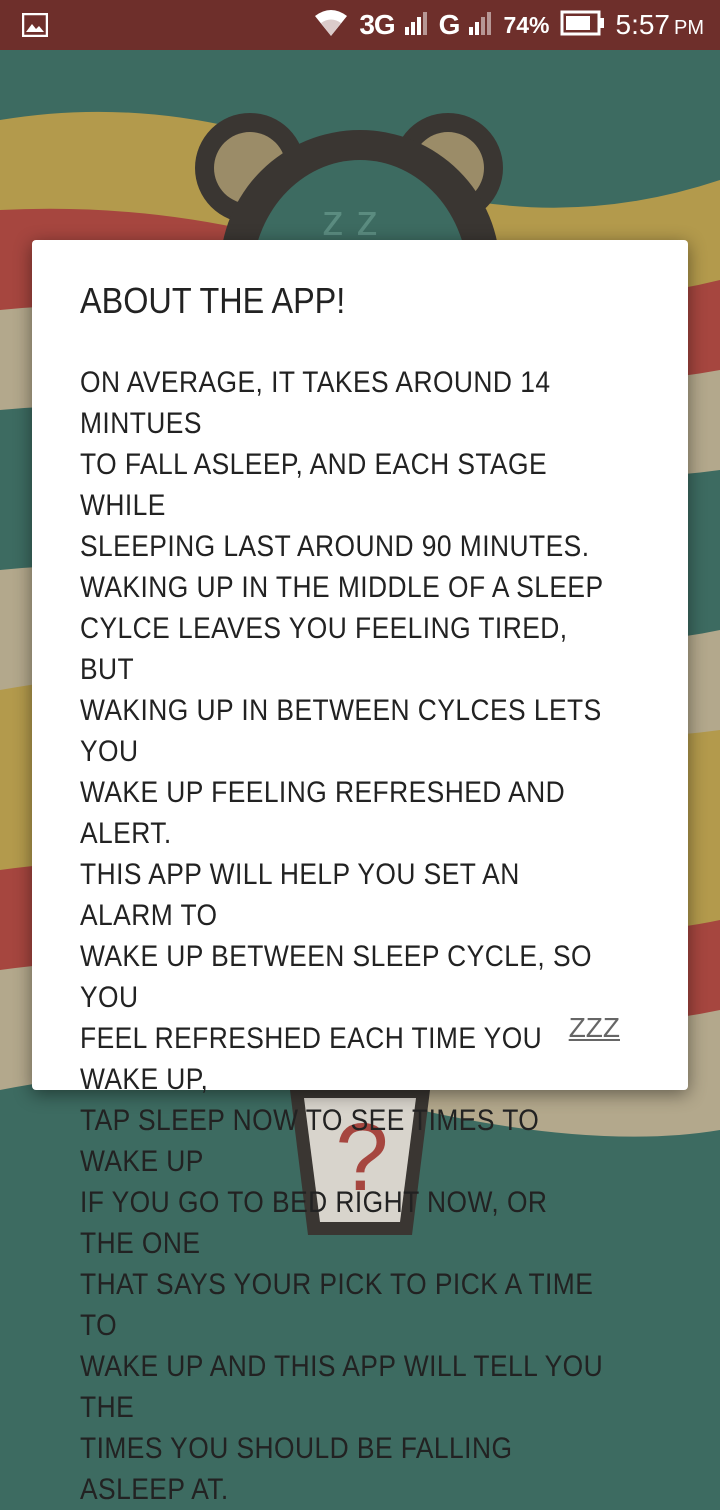  What do you see at coordinates (296, 1469) in the screenshot?
I see `body-line: TIMES YOU SHOULD BE FALLING ASLEEP AT.` at bounding box center [296, 1469].